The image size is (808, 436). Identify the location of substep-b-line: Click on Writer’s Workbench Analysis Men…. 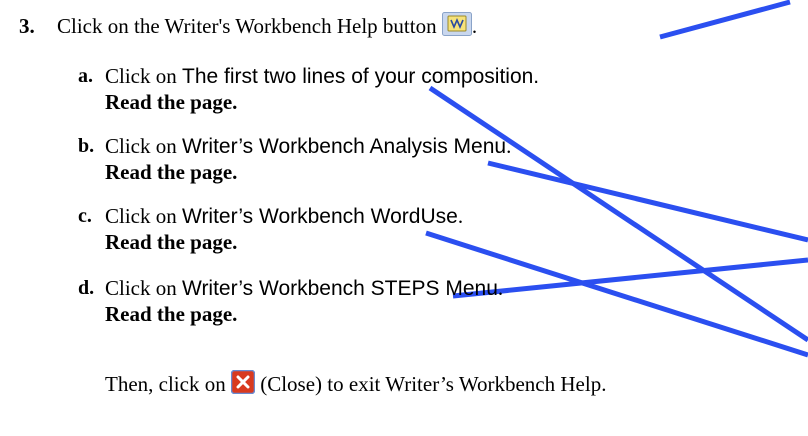
(308, 146).